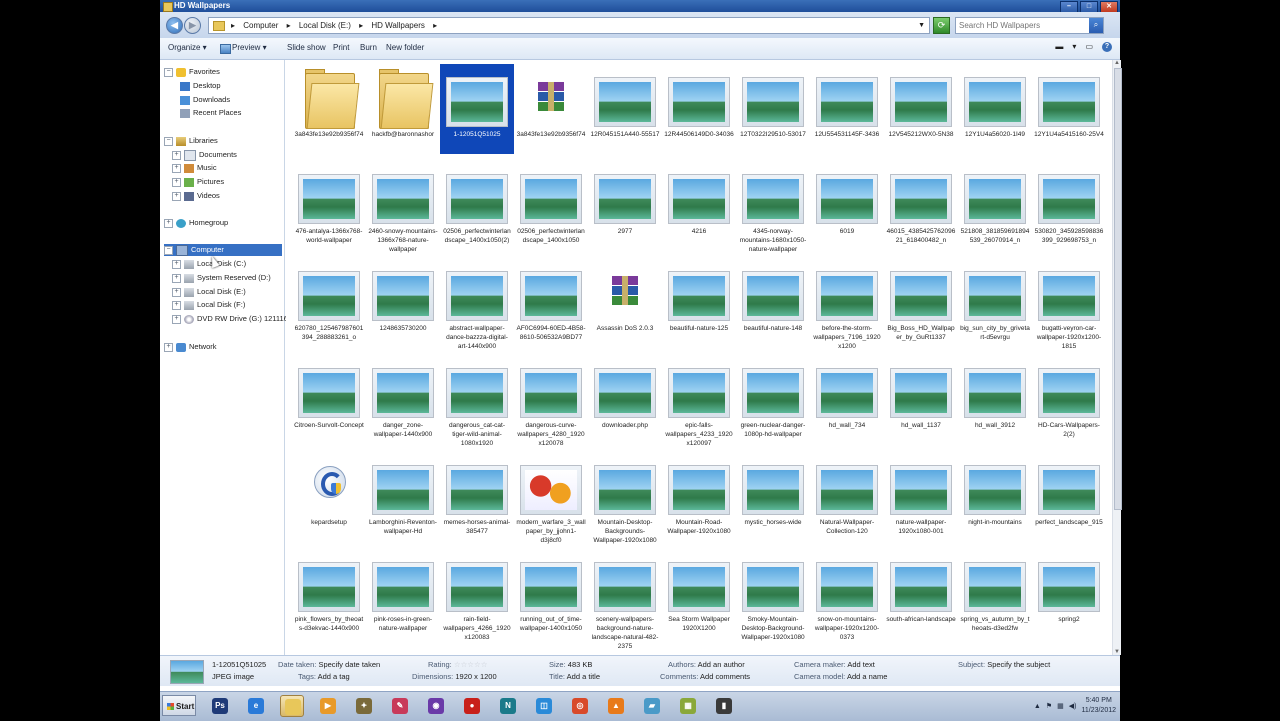 The height and width of the screenshot is (721, 1280). I want to click on search-input, so click(1020, 25).